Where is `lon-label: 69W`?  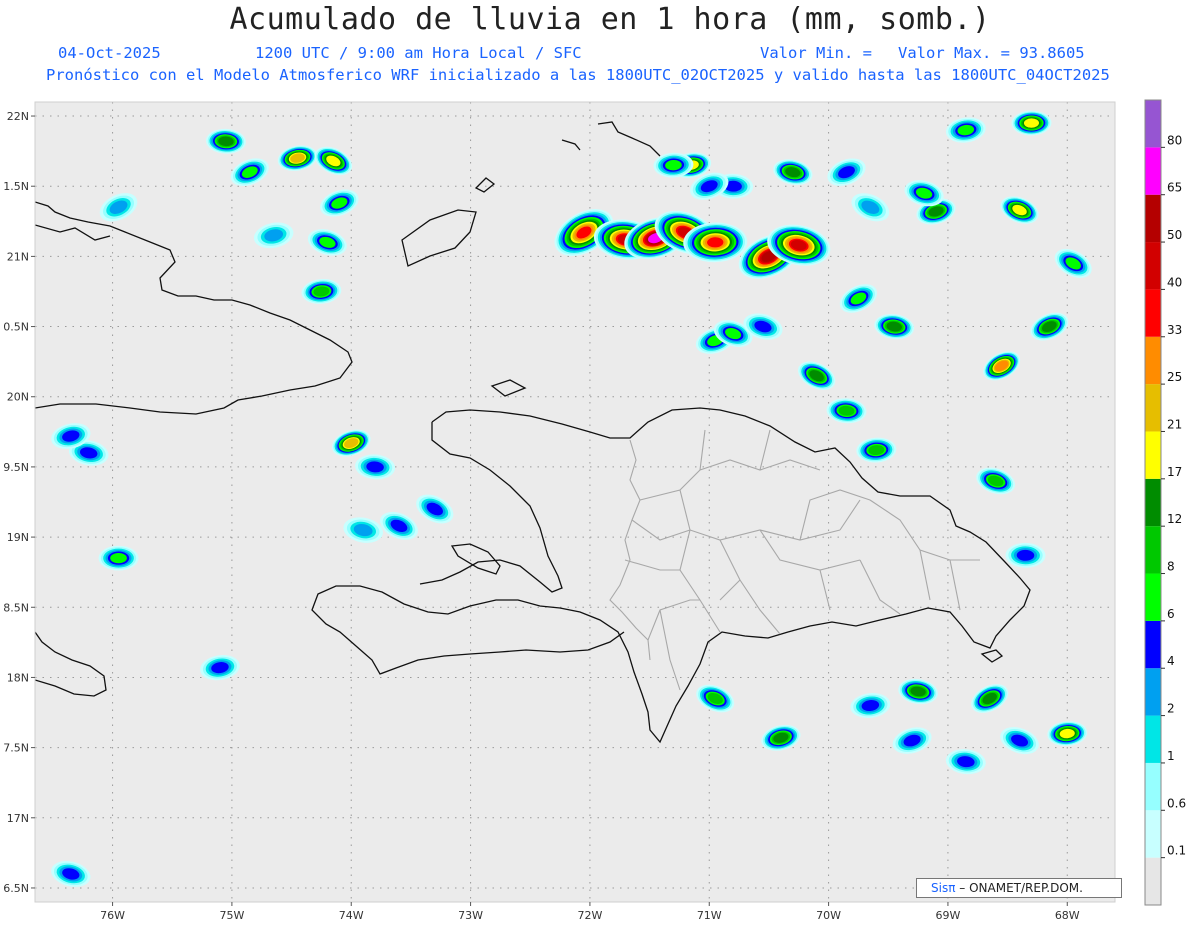 lon-label: 69W is located at coordinates (947, 915).